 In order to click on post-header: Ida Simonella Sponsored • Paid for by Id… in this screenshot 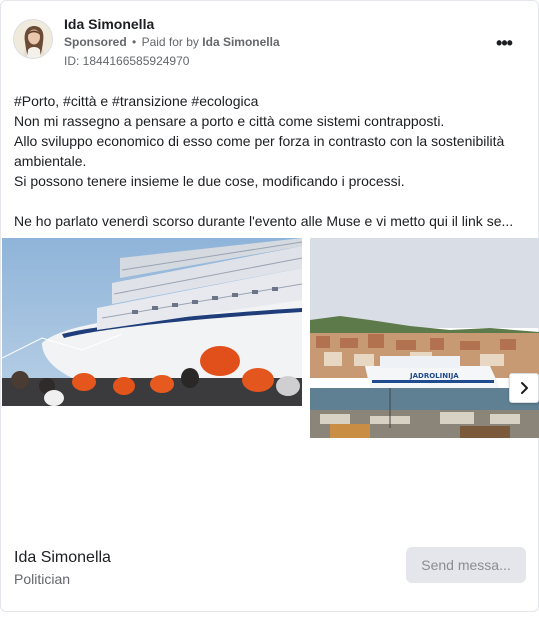, I will do `click(269, 43)`.